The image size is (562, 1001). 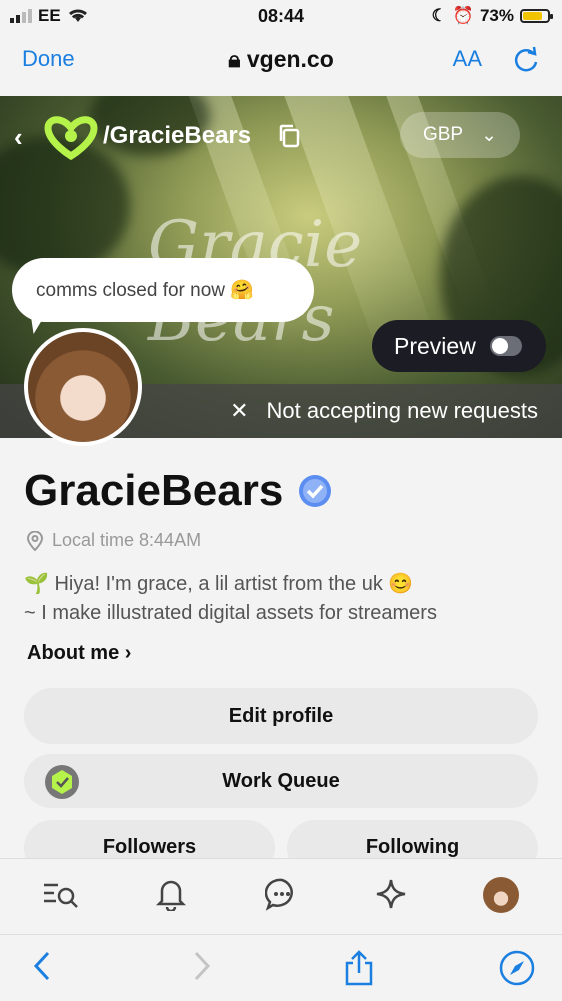 What do you see at coordinates (154, 490) in the screenshot?
I see `profile-name: GracieBears` at bounding box center [154, 490].